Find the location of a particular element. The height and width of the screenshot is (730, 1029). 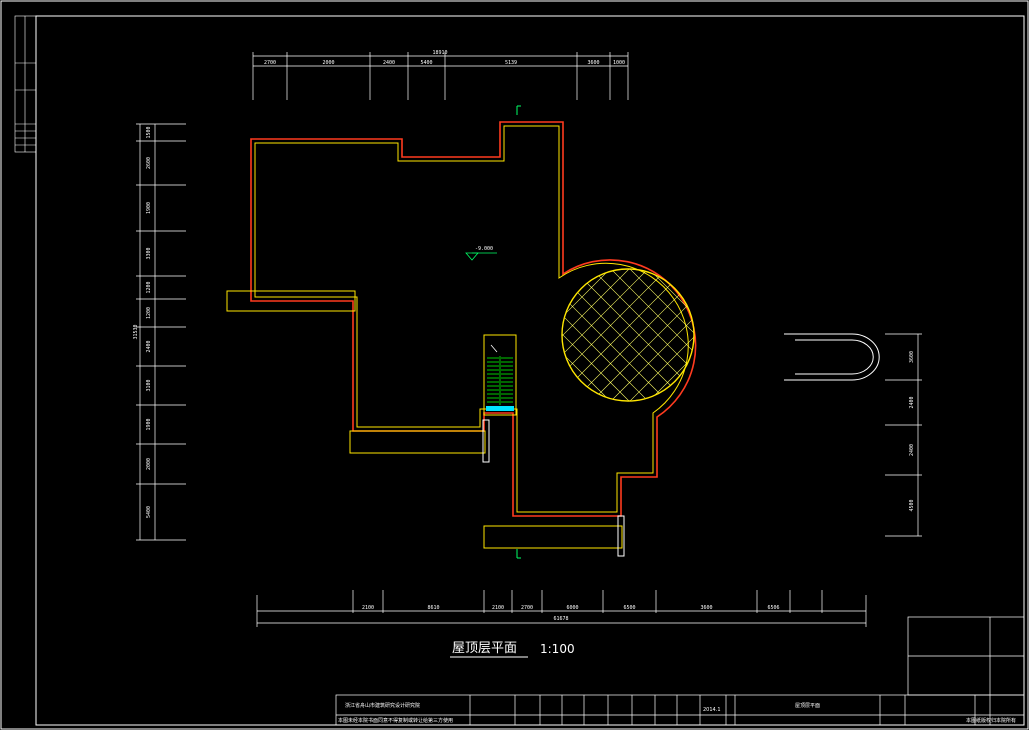

stair is located at coordinates (500, 375).